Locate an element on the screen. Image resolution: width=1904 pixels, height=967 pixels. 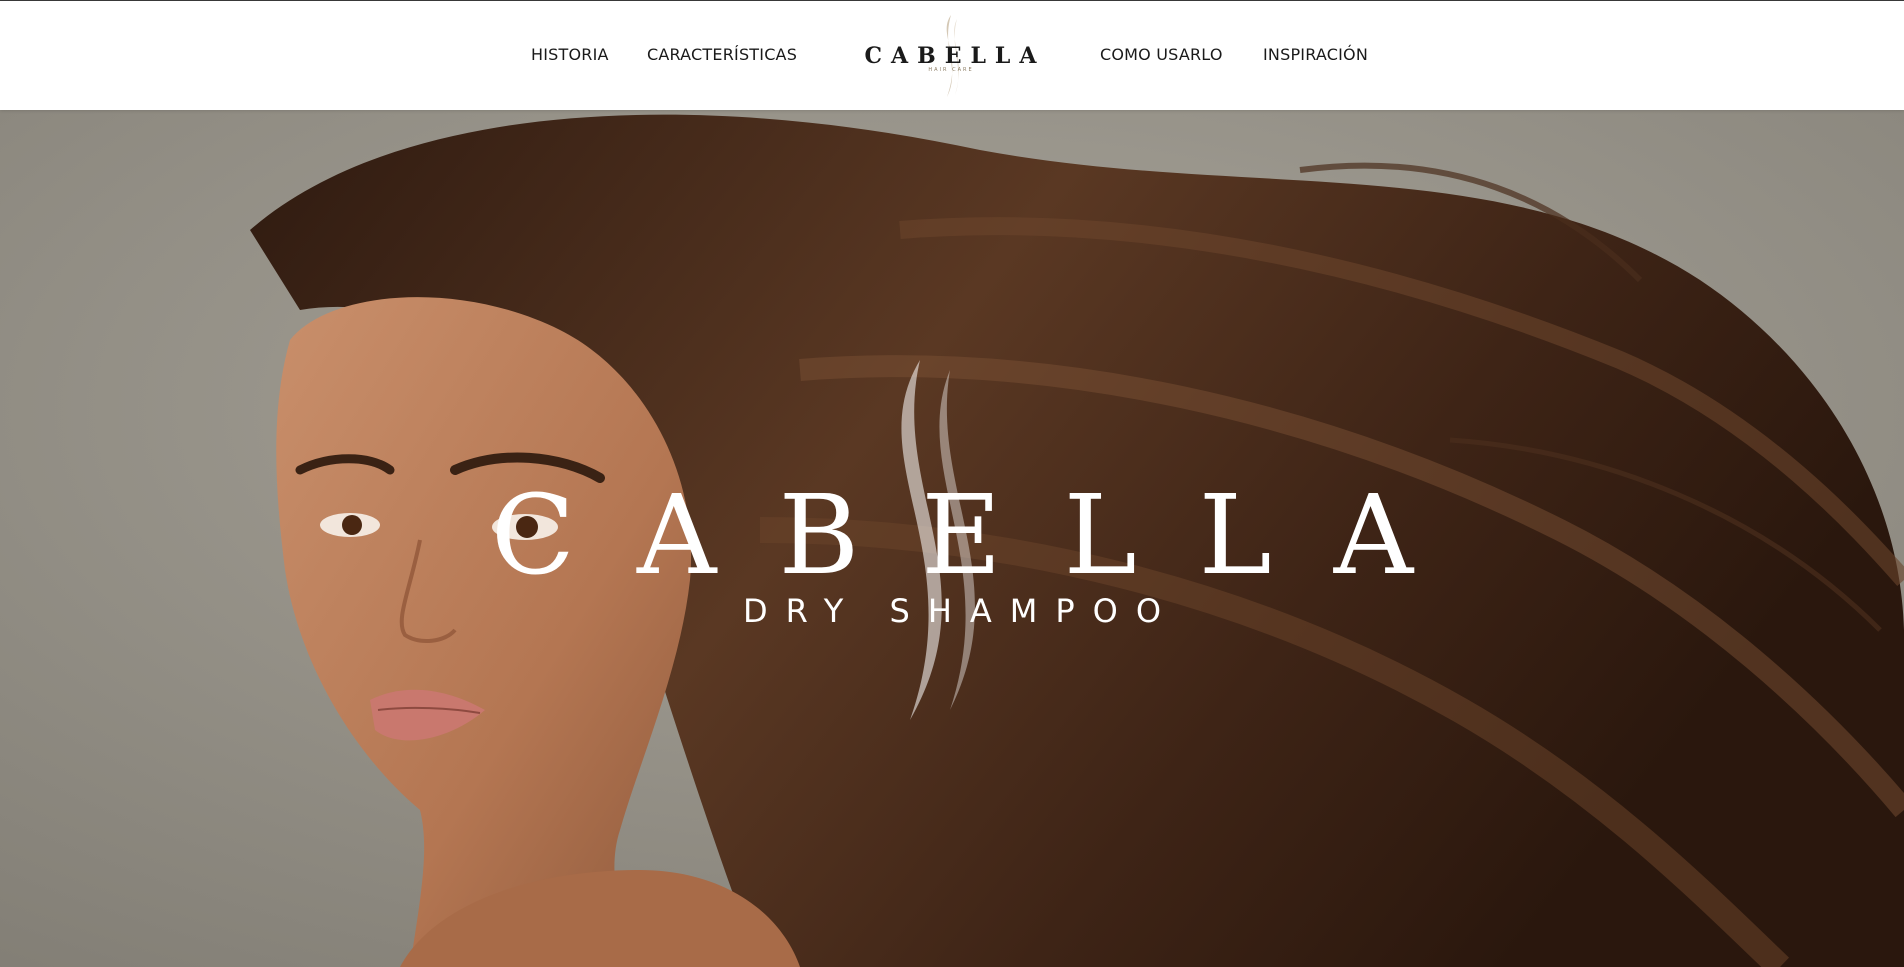
nav-link-inspiracion: INSPIRACIÓN is located at coordinates (1315, 54).